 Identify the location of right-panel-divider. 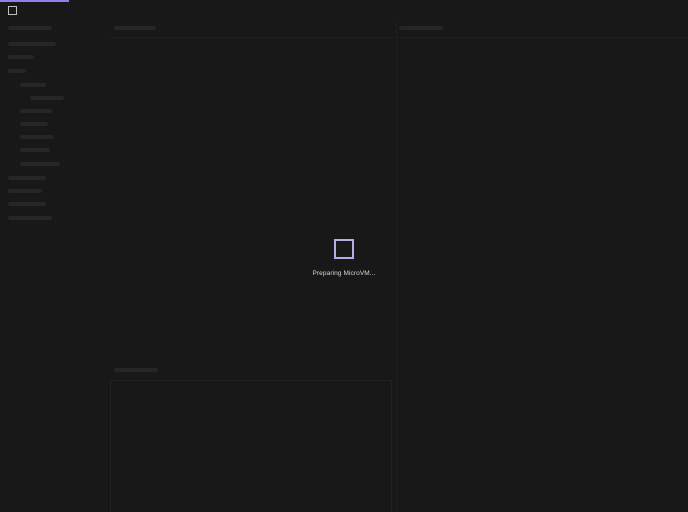
(542, 37).